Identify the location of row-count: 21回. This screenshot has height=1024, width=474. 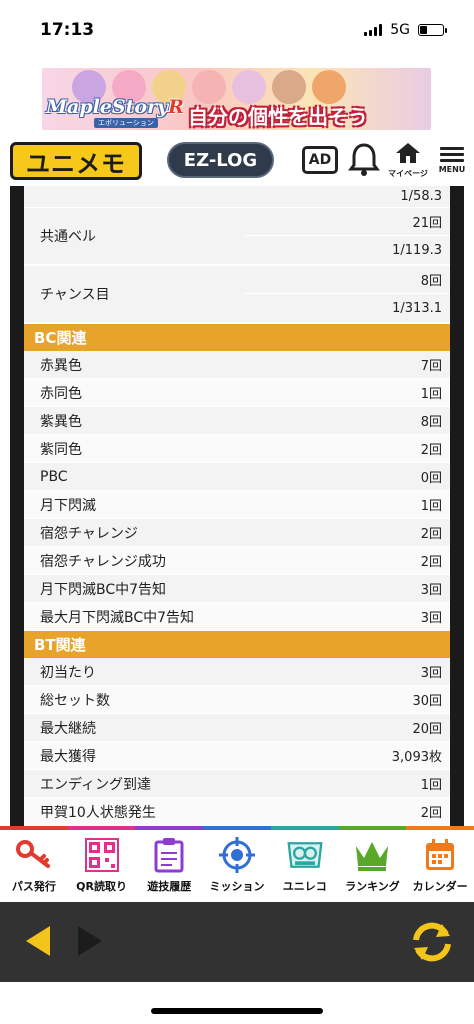
(347, 222).